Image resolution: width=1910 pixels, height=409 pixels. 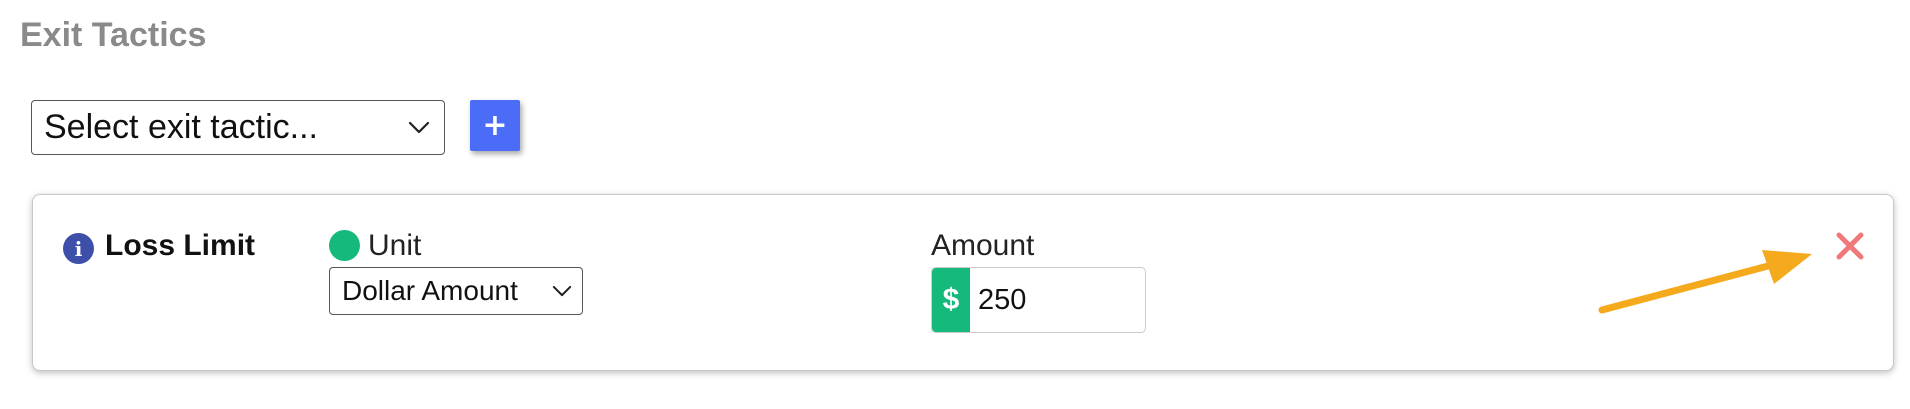 What do you see at coordinates (395, 245) in the screenshot?
I see `unit-label: Unit` at bounding box center [395, 245].